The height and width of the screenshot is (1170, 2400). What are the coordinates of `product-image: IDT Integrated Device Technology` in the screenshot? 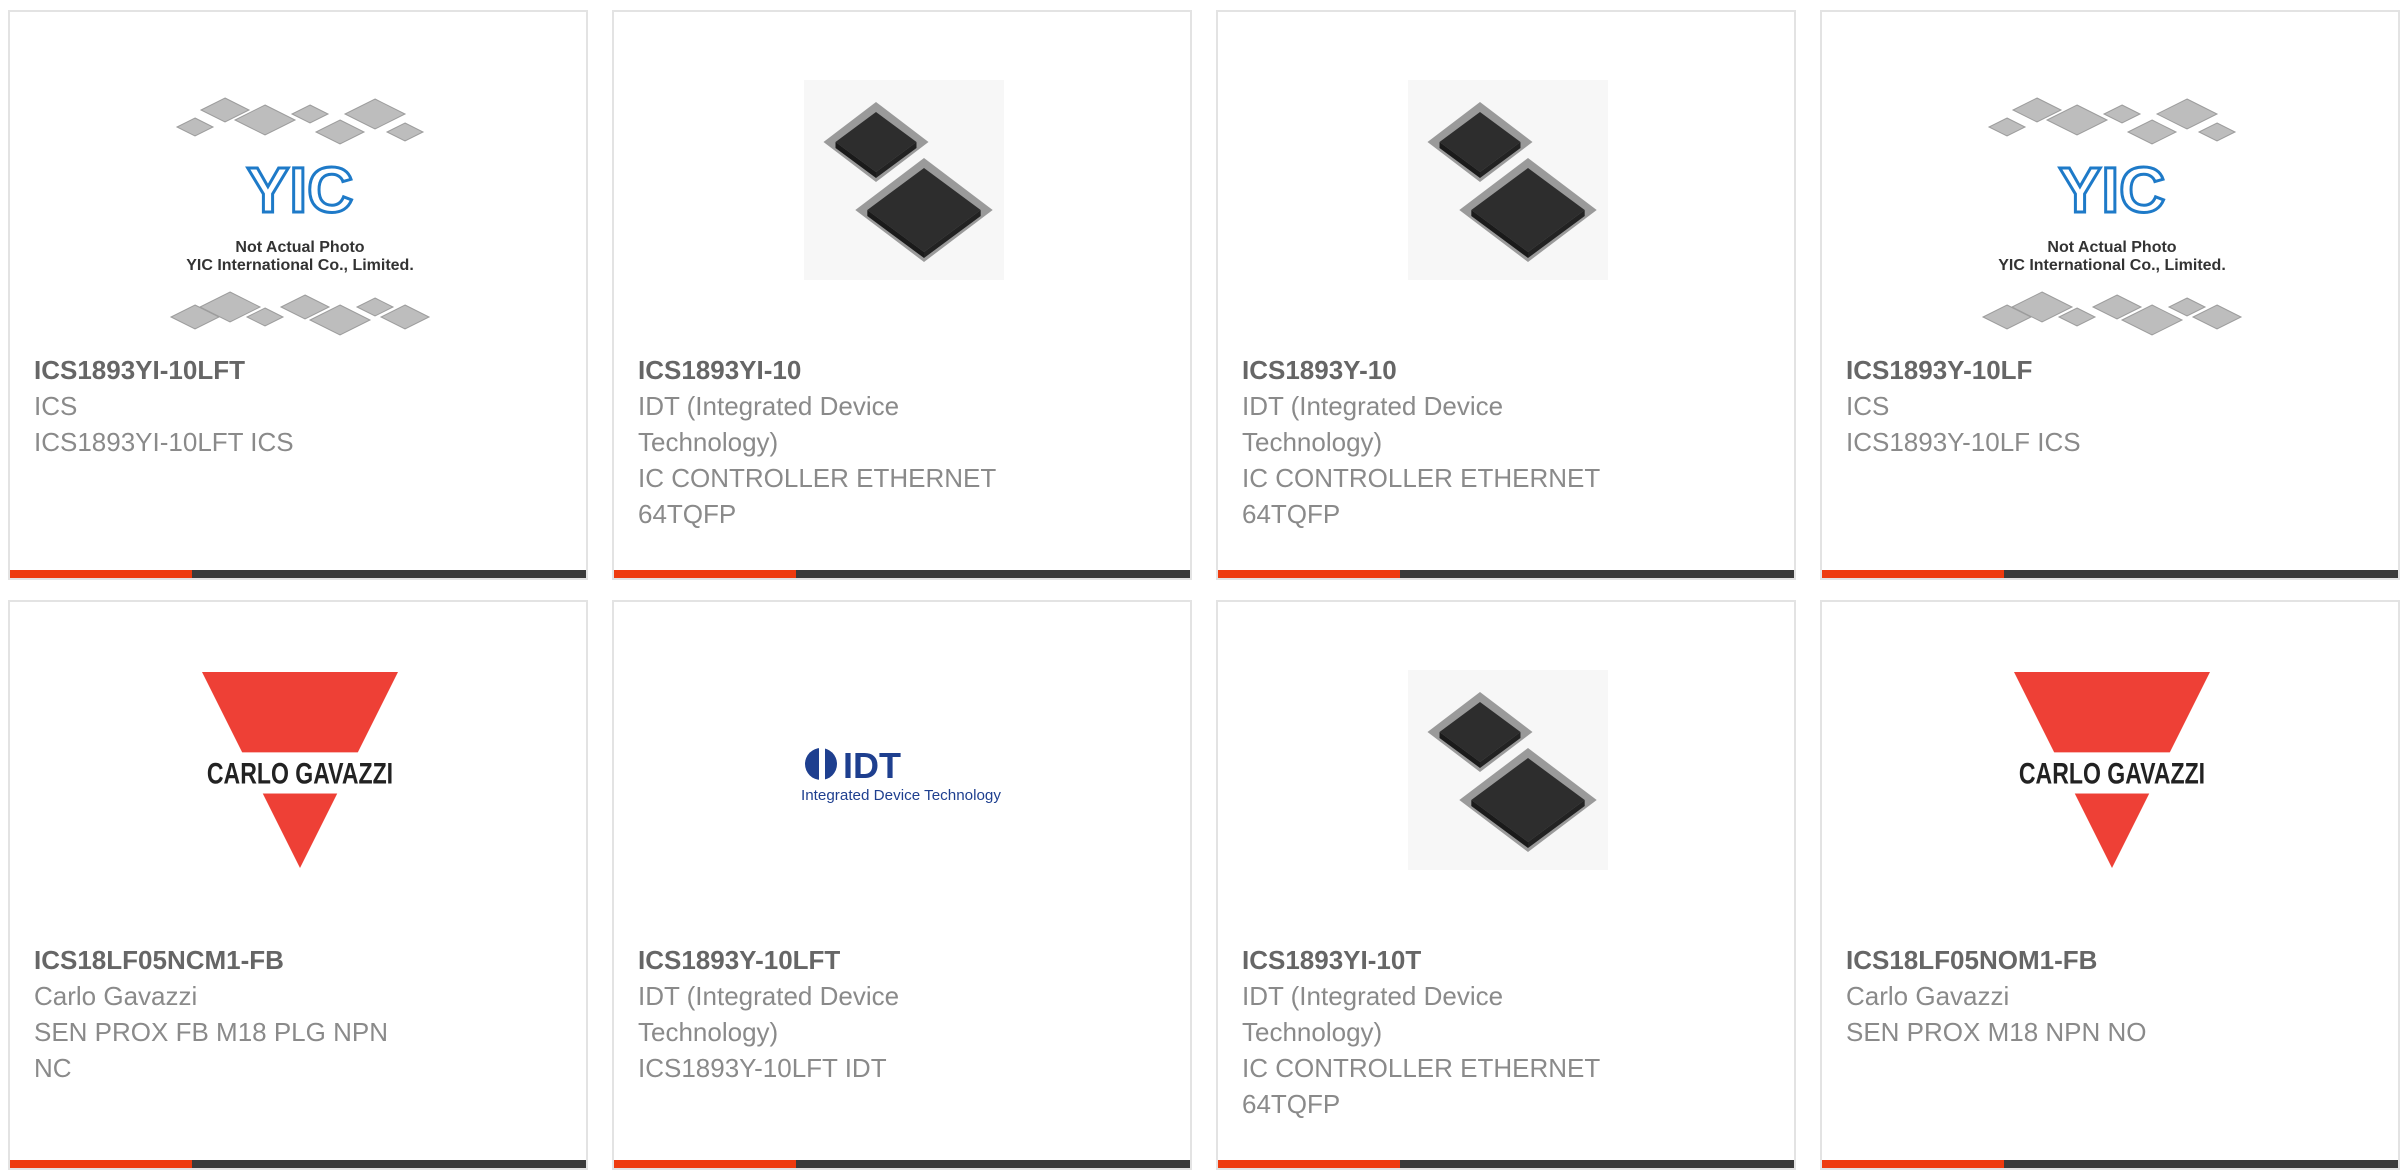 It's located at (902, 772).